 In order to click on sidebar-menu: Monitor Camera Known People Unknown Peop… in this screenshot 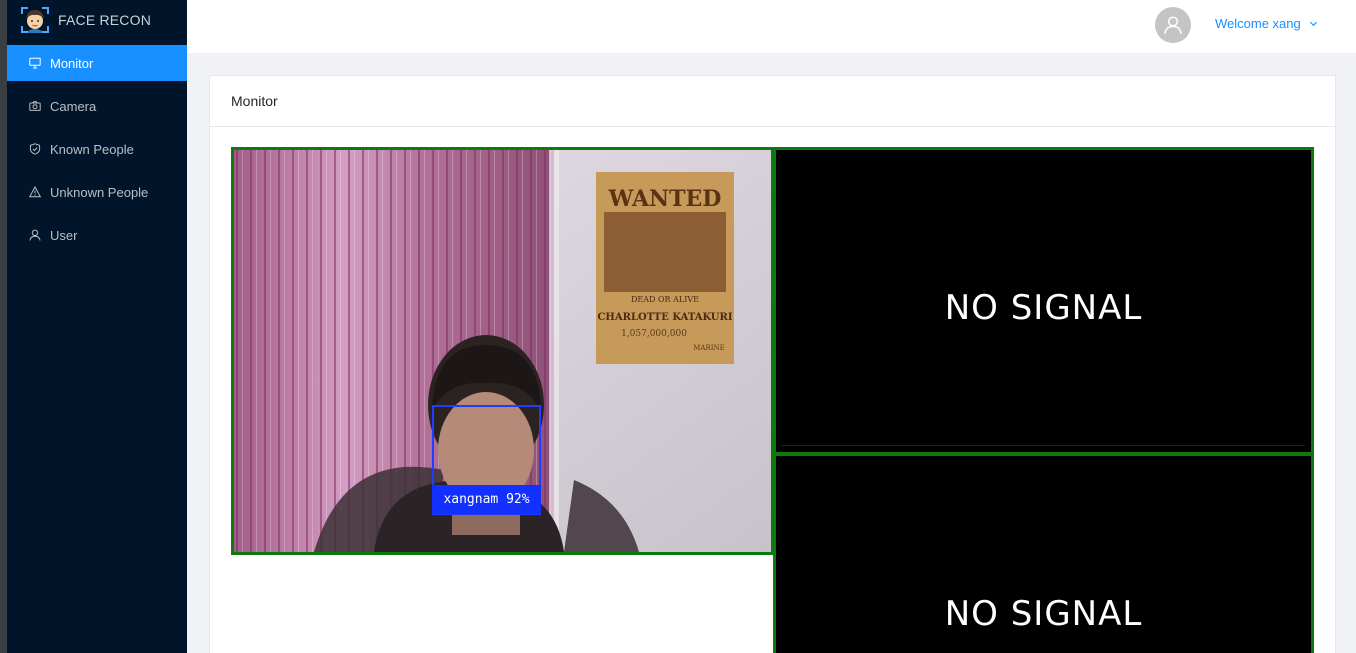, I will do `click(97, 149)`.